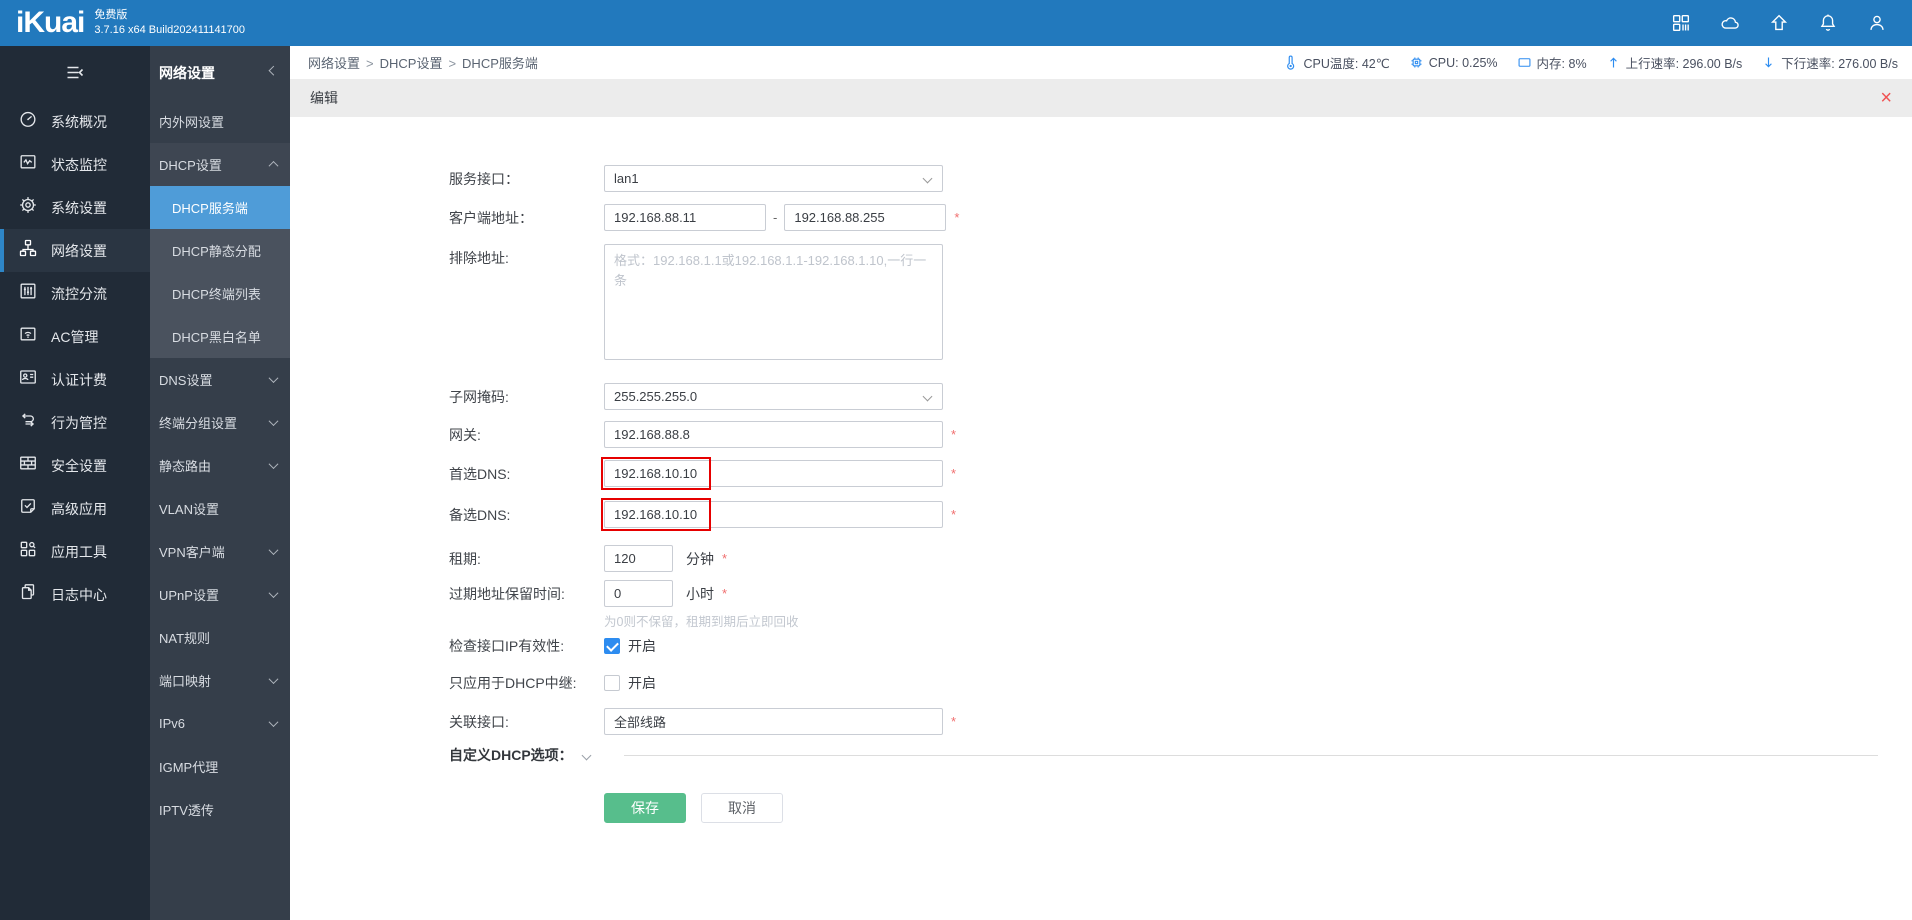  I want to click on chevron-up-icon, so click(273, 165).